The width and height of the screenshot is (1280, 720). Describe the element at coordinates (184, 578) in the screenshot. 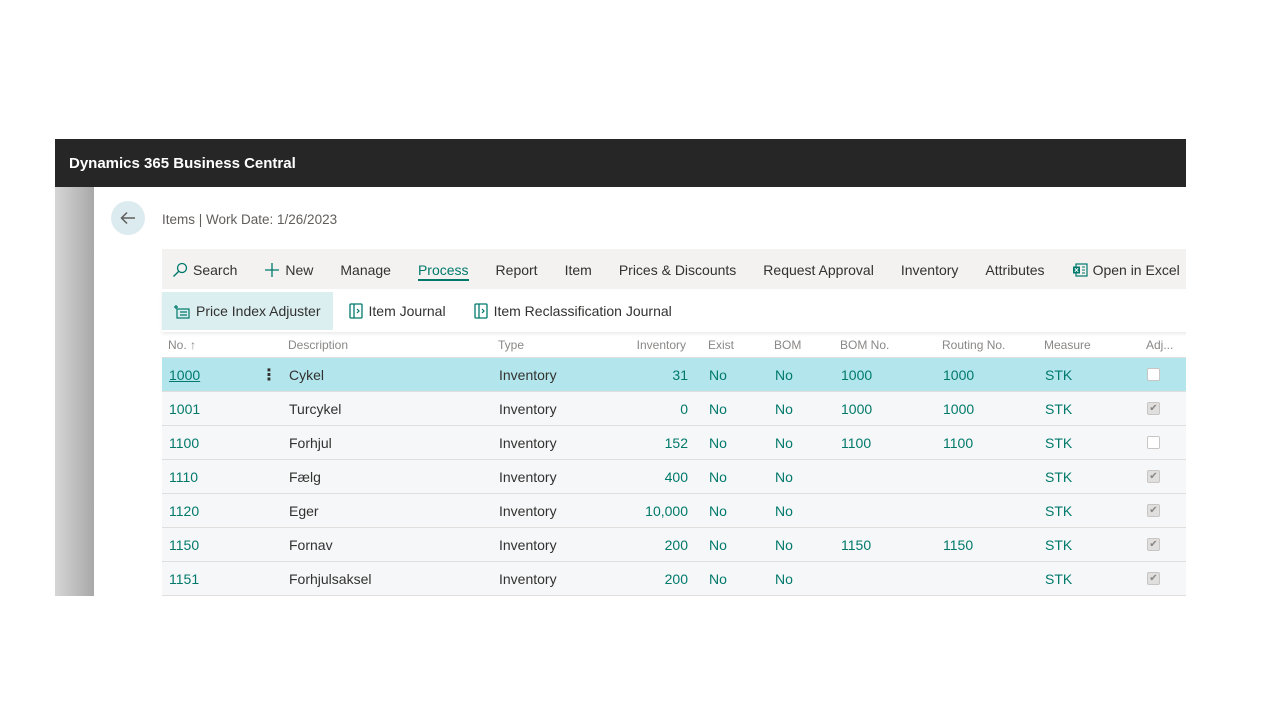

I see `cell-no: 1151` at that location.